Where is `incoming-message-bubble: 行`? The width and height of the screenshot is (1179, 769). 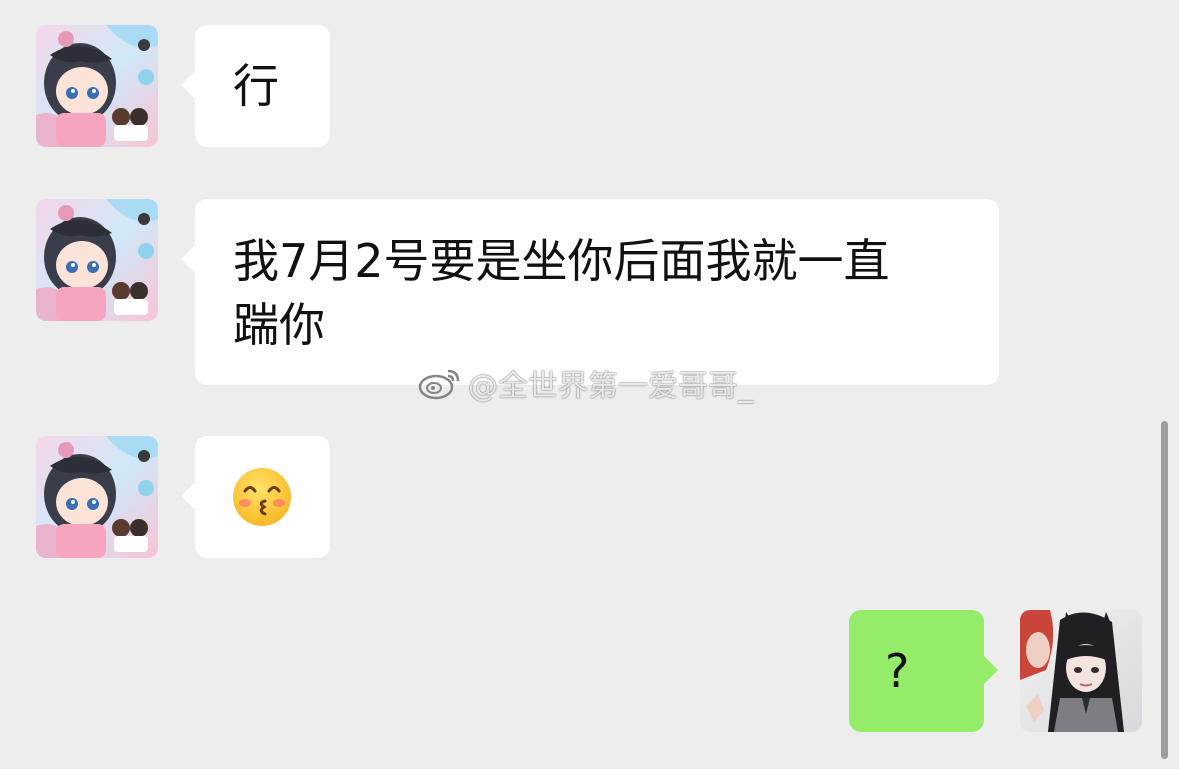 incoming-message-bubble: 行 is located at coordinates (255, 86).